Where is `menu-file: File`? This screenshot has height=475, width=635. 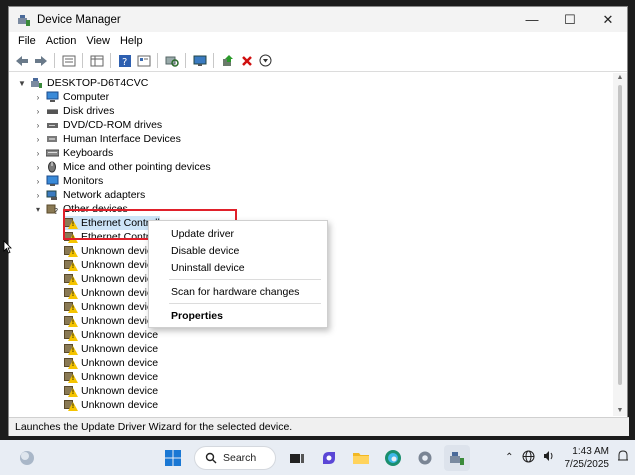
menu-file: File is located at coordinates (27, 41).